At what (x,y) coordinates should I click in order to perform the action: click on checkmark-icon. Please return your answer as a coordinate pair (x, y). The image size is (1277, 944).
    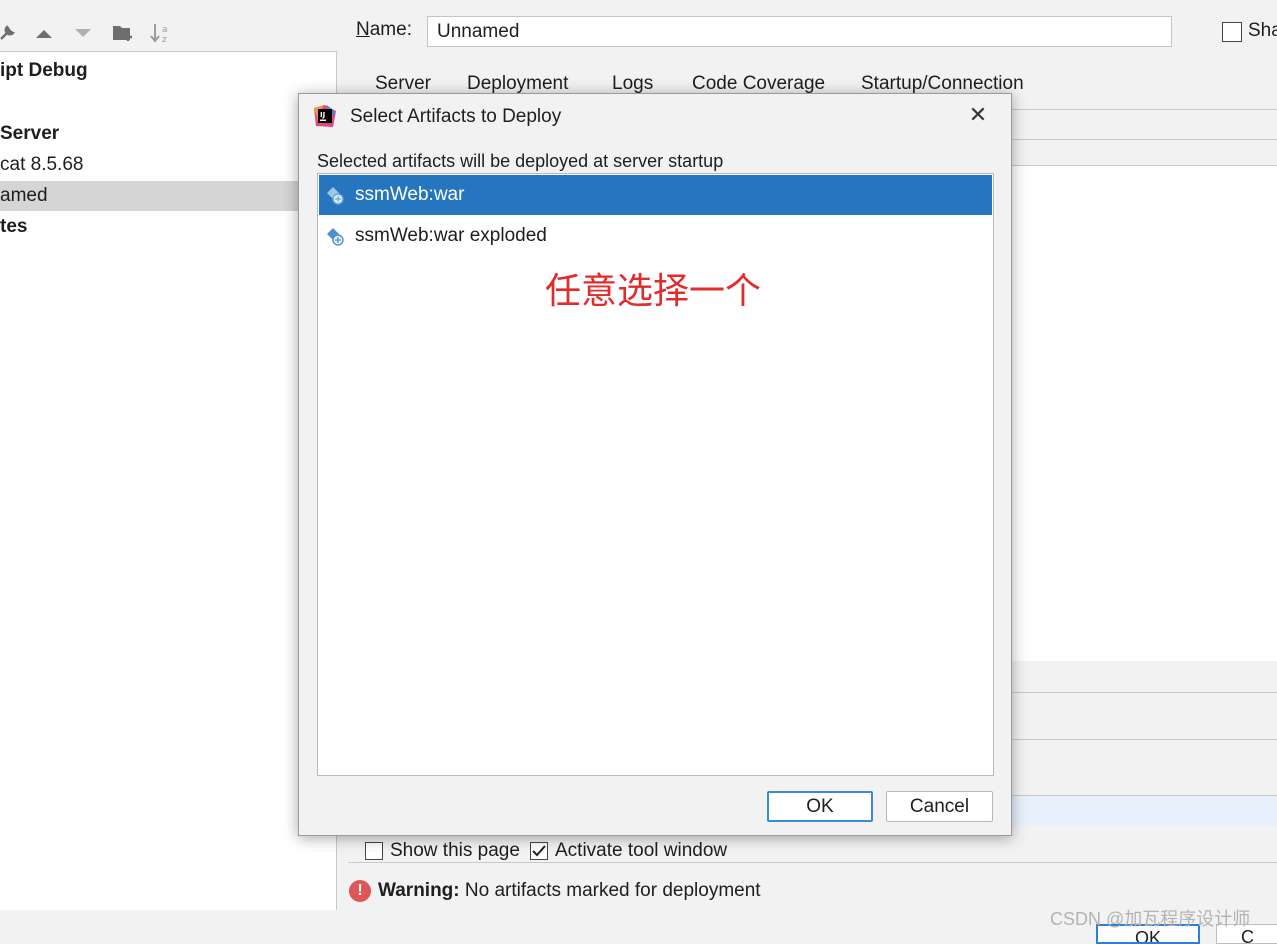
    Looking at the image, I should click on (539, 851).